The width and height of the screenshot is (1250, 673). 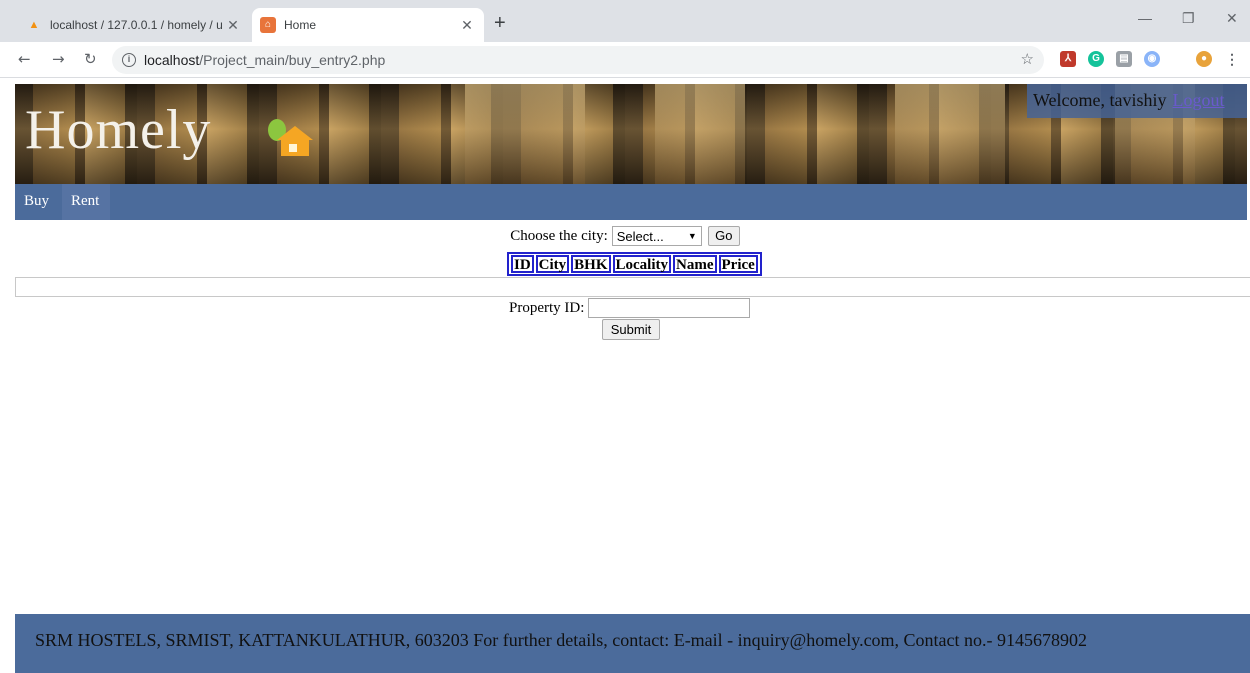 I want to click on table-header-locality: Locality, so click(x=642, y=264).